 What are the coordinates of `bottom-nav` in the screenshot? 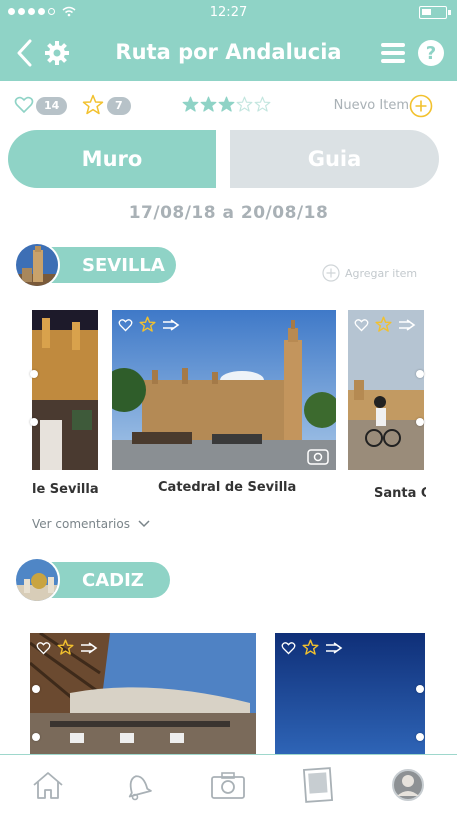 It's located at (228, 784).